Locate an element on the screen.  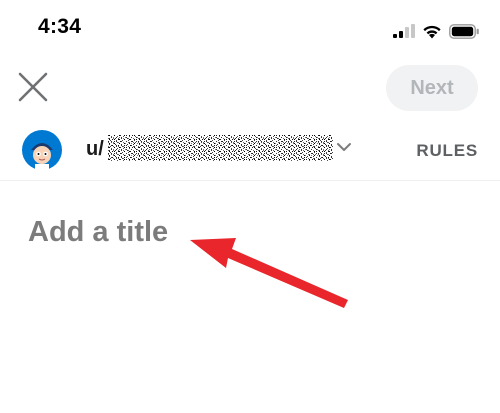
battery-icon is located at coordinates (464, 31).